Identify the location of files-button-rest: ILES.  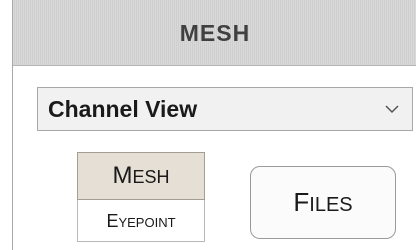
(331, 205).